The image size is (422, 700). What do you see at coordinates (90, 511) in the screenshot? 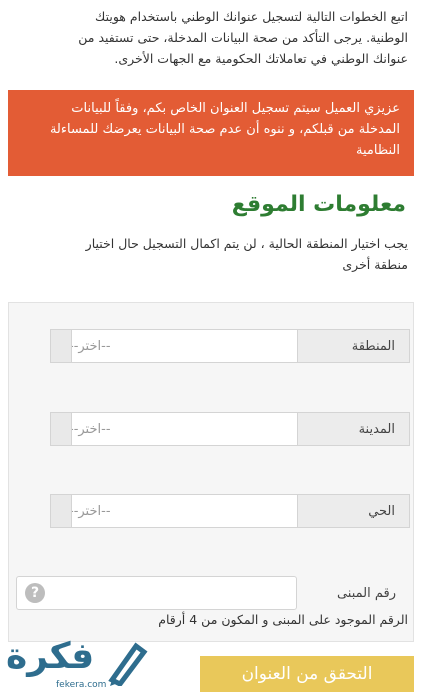
I see `district-placeholder: --اختر--` at bounding box center [90, 511].